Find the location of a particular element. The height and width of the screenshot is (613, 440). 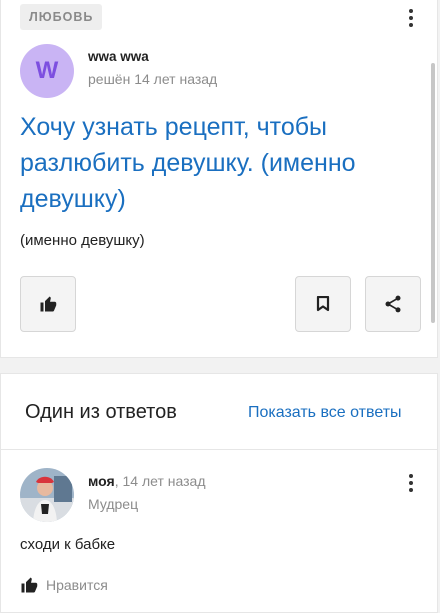

answer-author: моя is located at coordinates (101, 481).